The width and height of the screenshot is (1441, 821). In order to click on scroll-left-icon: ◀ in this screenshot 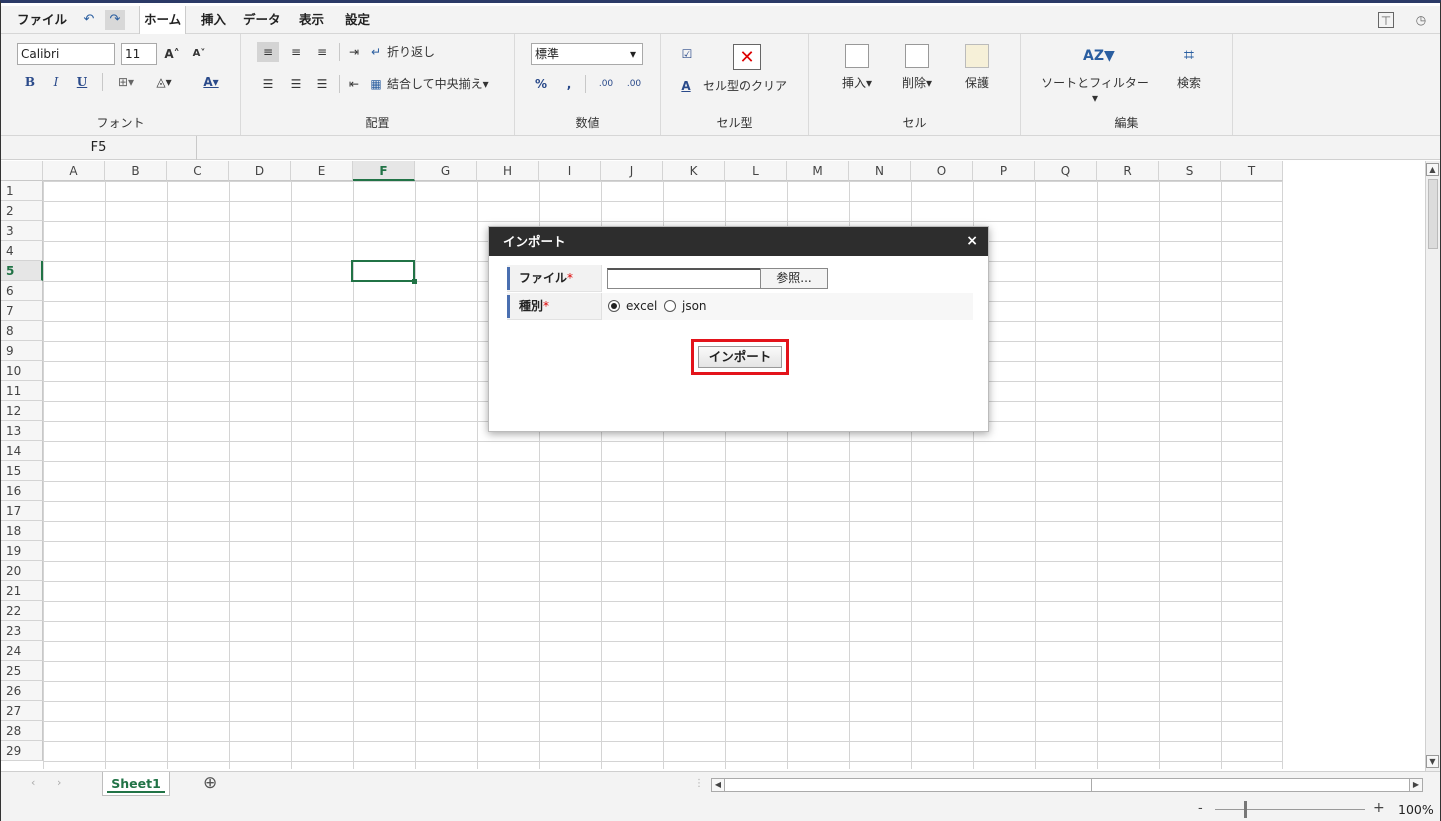, I will do `click(718, 785)`.